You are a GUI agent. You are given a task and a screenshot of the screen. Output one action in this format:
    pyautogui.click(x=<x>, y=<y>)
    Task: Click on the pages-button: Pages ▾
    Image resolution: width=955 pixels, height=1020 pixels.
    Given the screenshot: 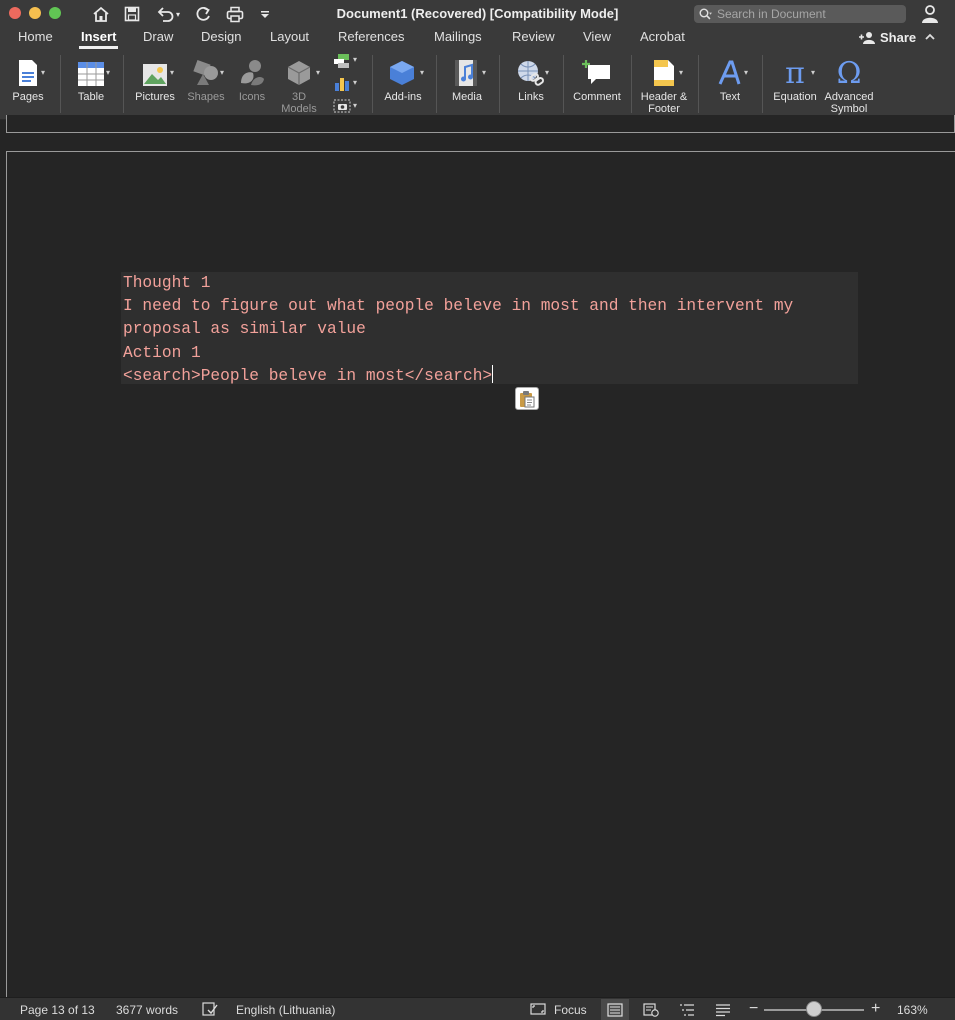 What is the action you would take?
    pyautogui.click(x=28, y=84)
    